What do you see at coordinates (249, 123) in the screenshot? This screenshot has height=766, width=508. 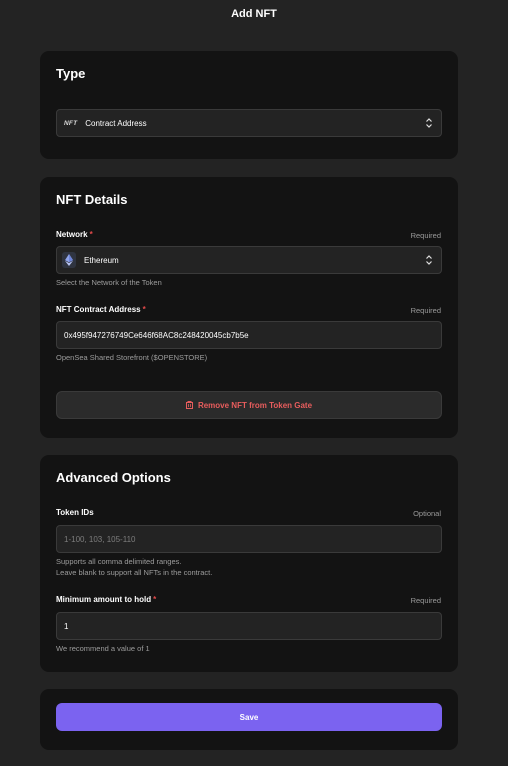 I see `type-select: NFT Contract Address` at bounding box center [249, 123].